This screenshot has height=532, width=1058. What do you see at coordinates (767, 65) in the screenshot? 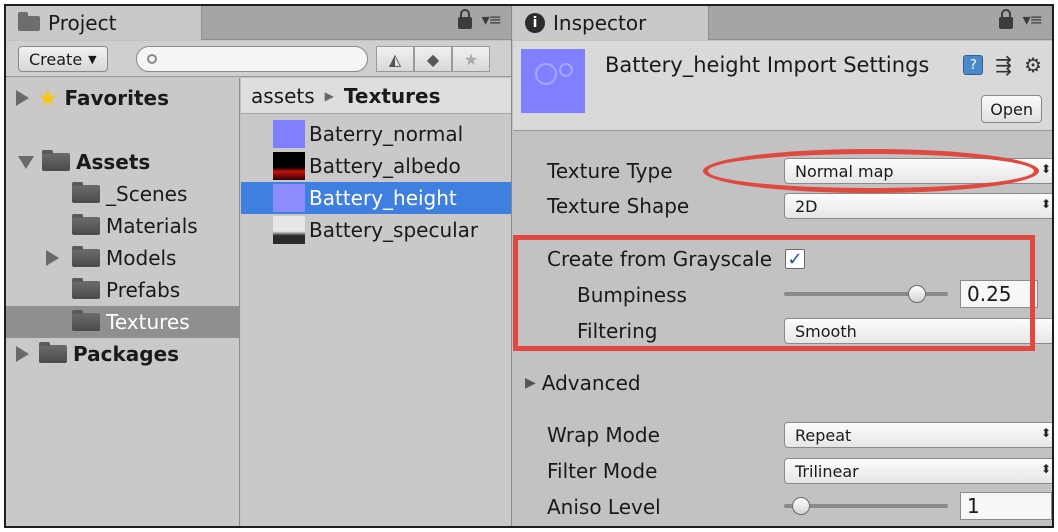
I see `inspector-title: Battery_height Import Settings` at bounding box center [767, 65].